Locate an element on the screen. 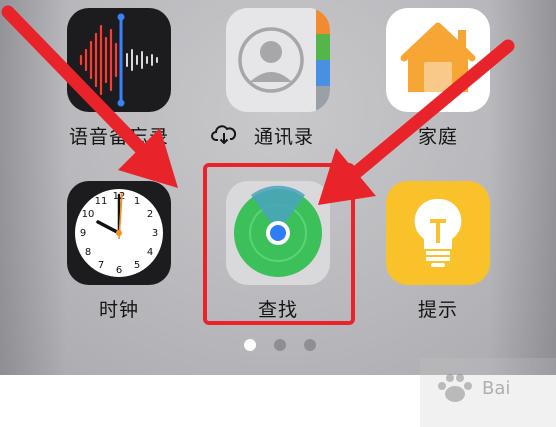 The width and height of the screenshot is (556, 427). red-arrow-right is located at coordinates (416, 122).